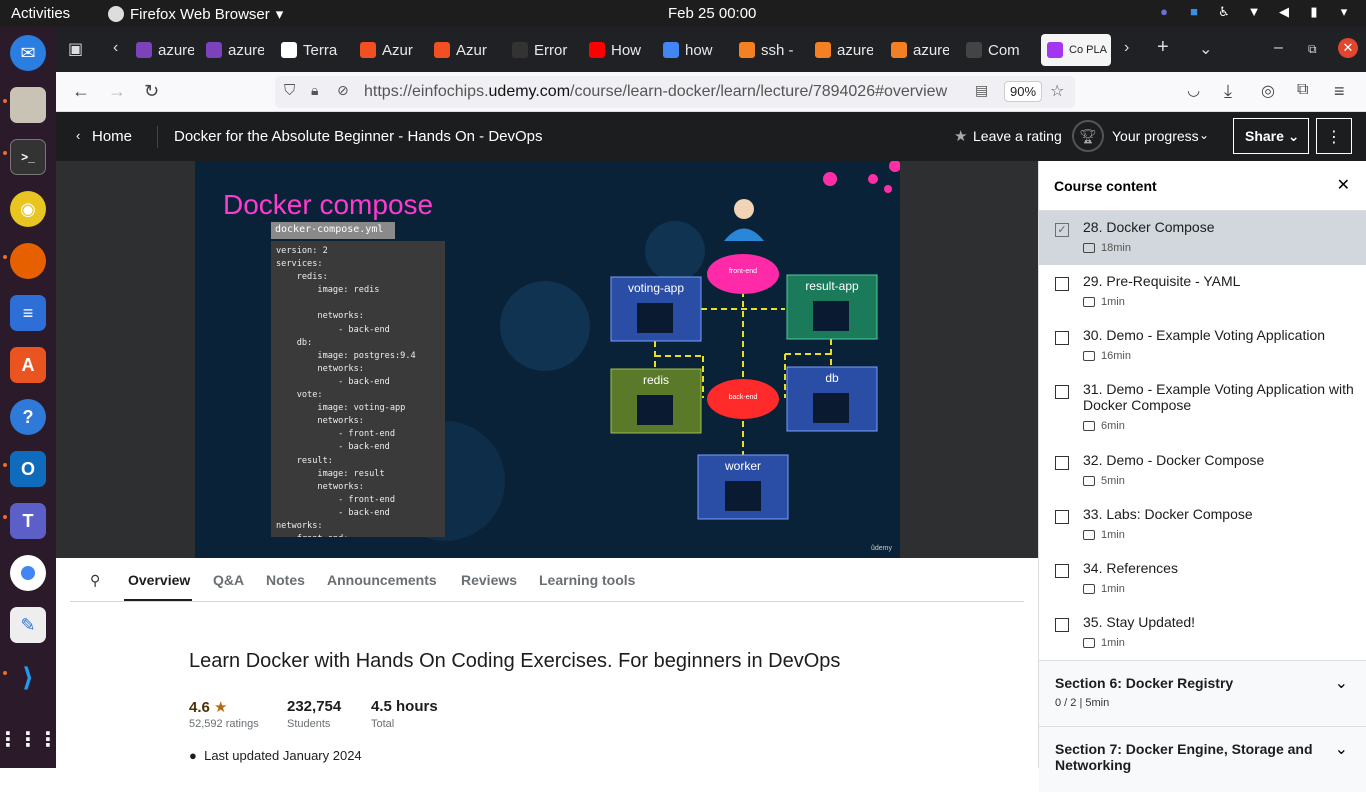 The width and height of the screenshot is (1366, 792). I want to click on teams-tray-icon: ●, so click(1164, 12).